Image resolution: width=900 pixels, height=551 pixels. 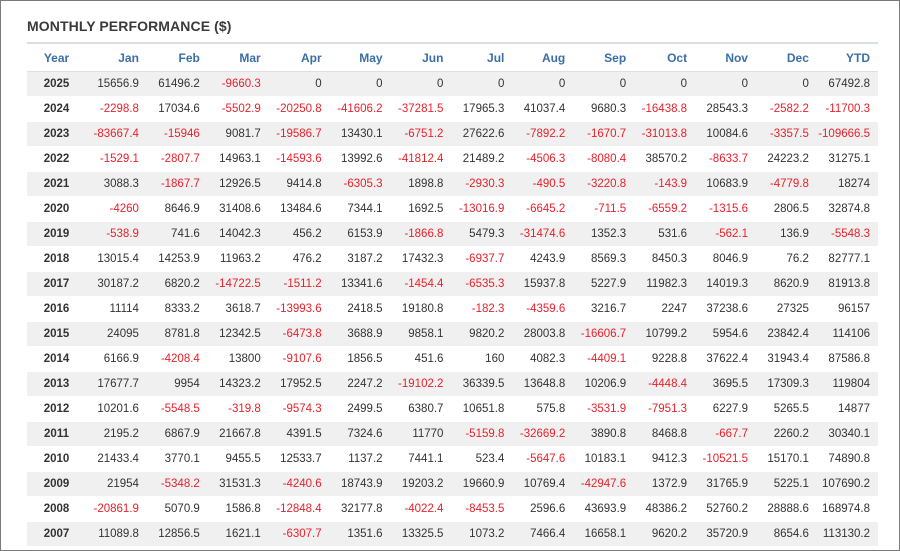 I want to click on value-cell: 3890.8, so click(x=604, y=434).